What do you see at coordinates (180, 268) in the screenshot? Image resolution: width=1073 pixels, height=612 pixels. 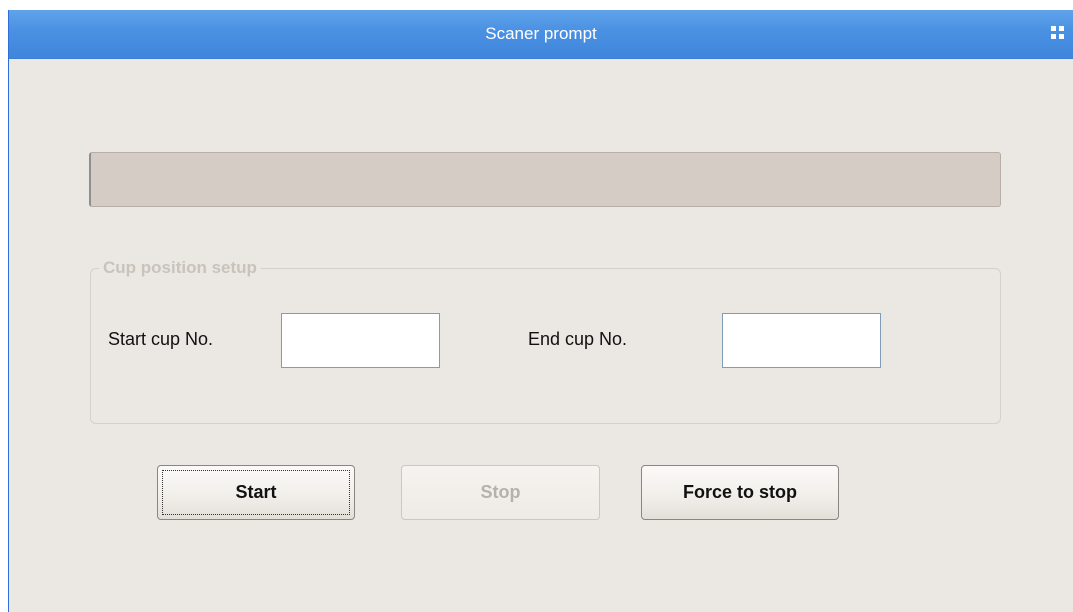 I see `group-legend: Cup position setup` at bounding box center [180, 268].